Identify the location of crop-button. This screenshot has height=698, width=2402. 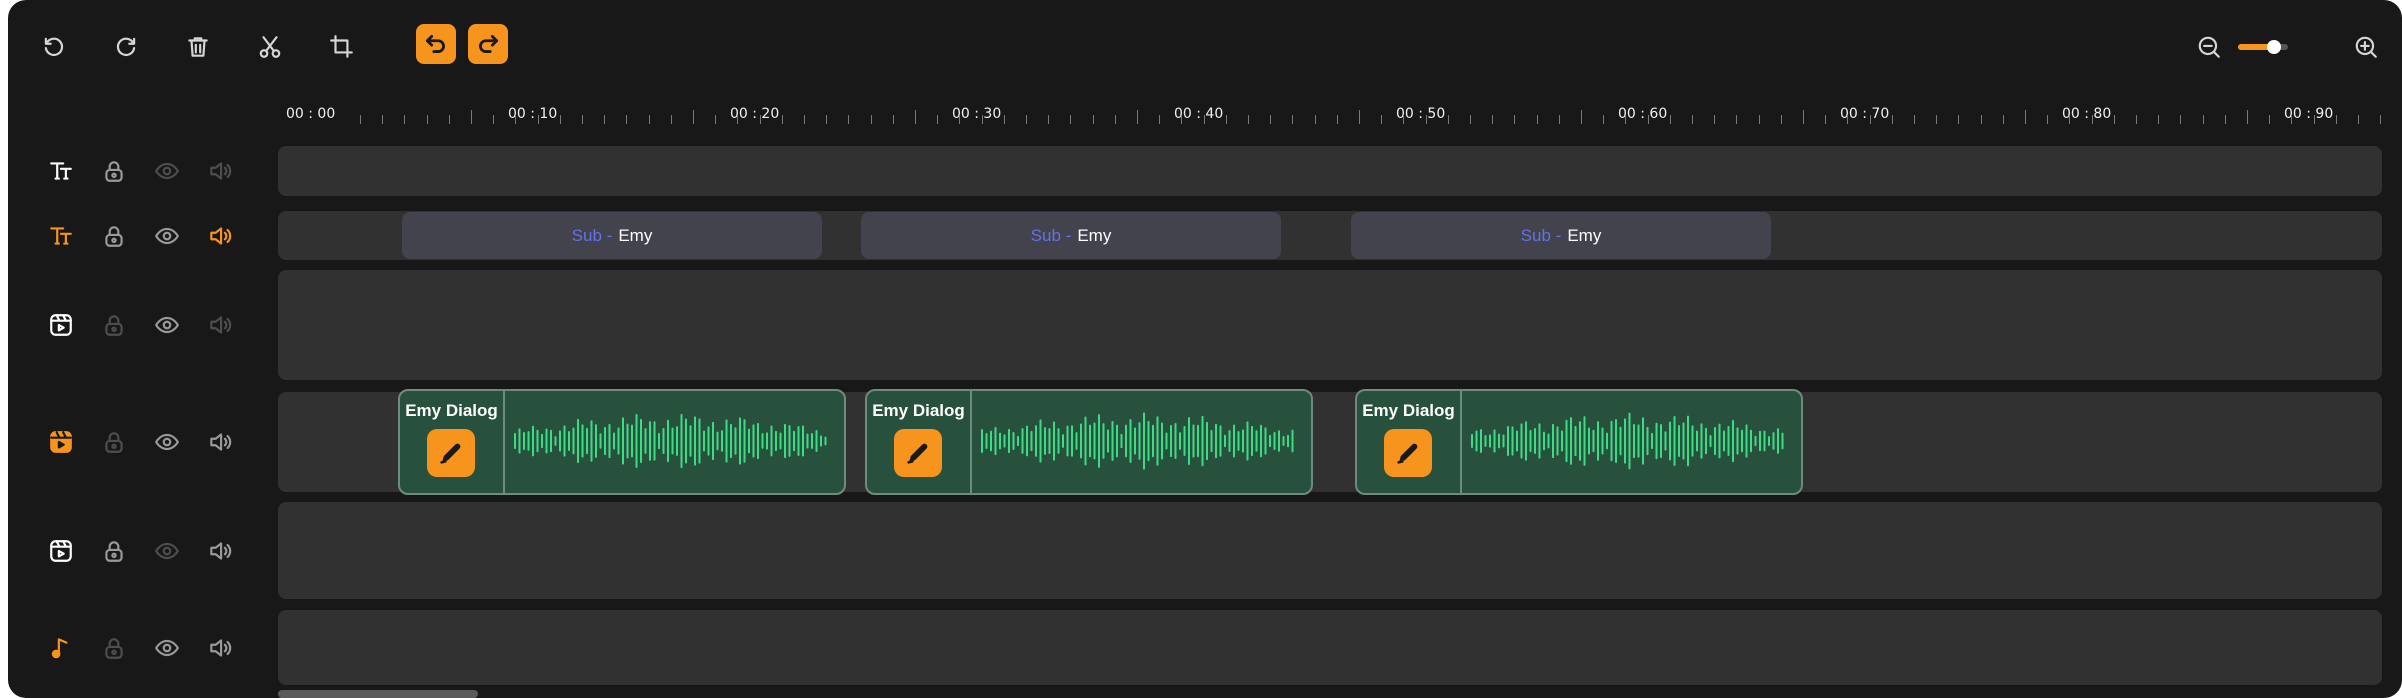
(342, 47).